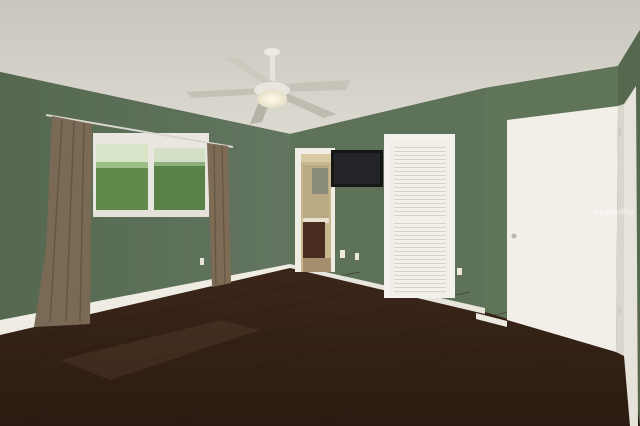 This screenshot has width=640, height=426. What do you see at coordinates (613, 212) in the screenshot?
I see `watermark-text: RealtorPro` at bounding box center [613, 212].